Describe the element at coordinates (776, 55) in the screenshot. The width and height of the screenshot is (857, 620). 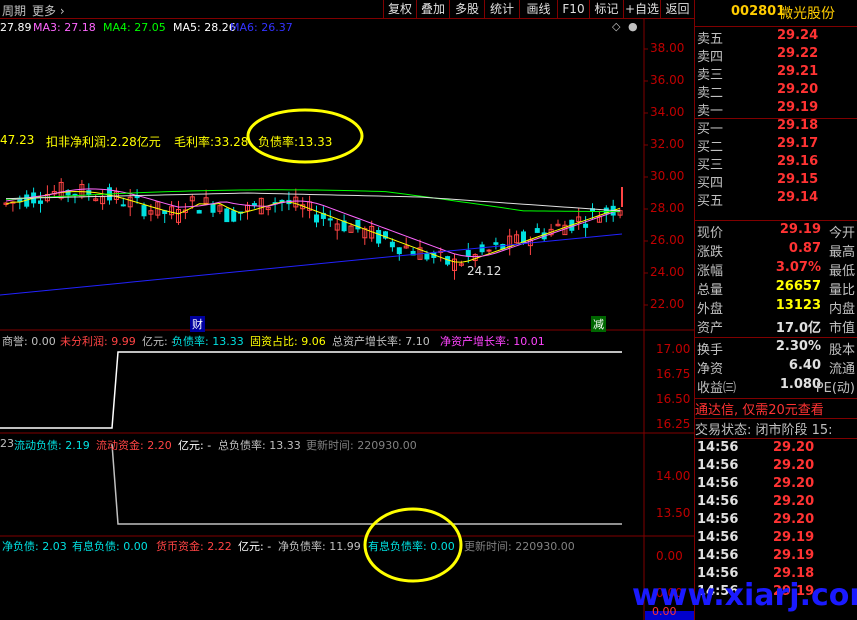
I see `order-book-row: 卖四 29.22` at that location.